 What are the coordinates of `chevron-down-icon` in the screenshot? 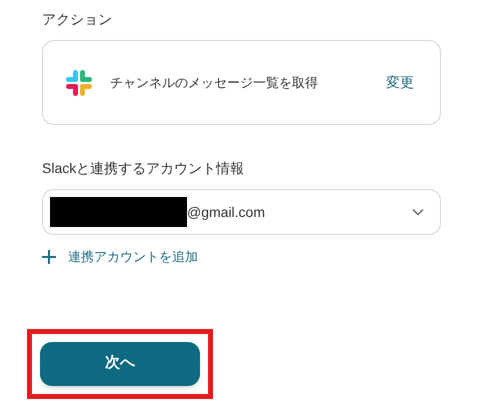 It's located at (418, 212).